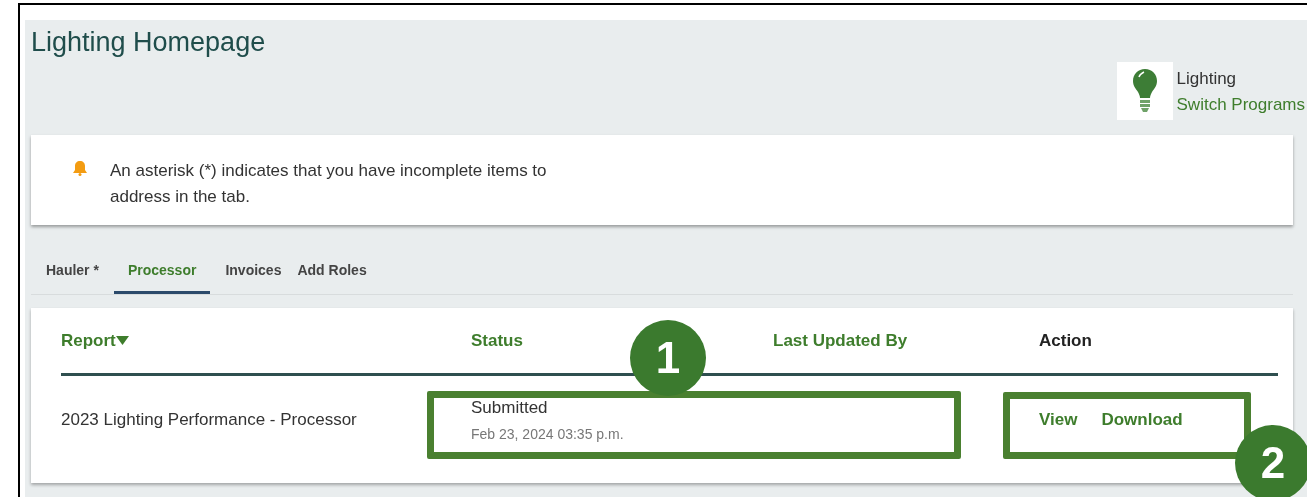 This screenshot has height=497, width=1307. Describe the element at coordinates (906, 340) in the screenshot. I see `column-header: Last Updated By` at that location.